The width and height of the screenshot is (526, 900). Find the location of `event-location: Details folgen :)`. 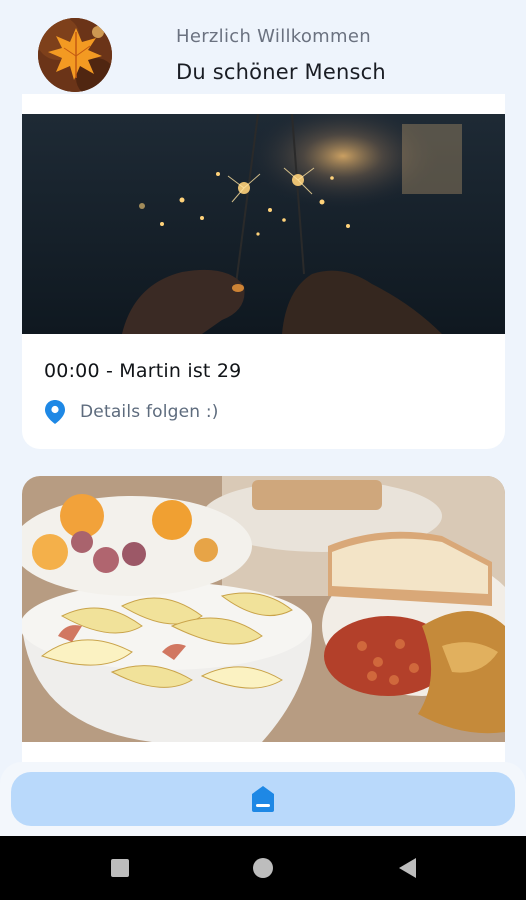

event-location: Details folgen :) is located at coordinates (131, 412).